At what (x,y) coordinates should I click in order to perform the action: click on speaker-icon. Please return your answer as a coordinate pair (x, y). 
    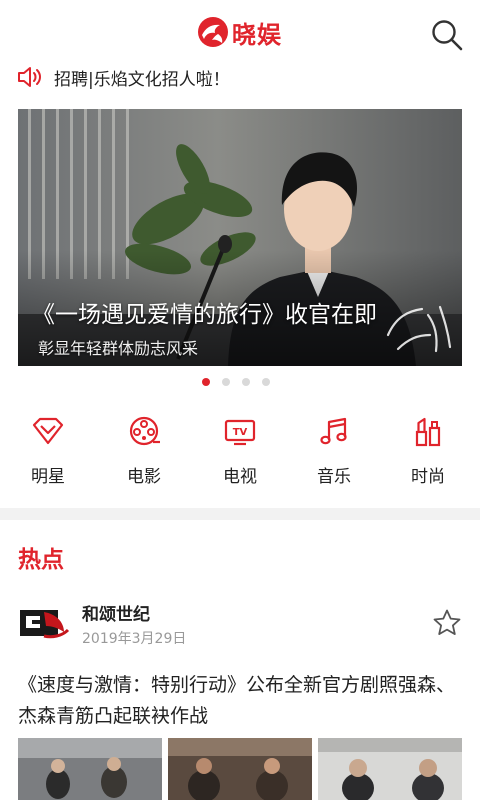
    Looking at the image, I should click on (29, 77).